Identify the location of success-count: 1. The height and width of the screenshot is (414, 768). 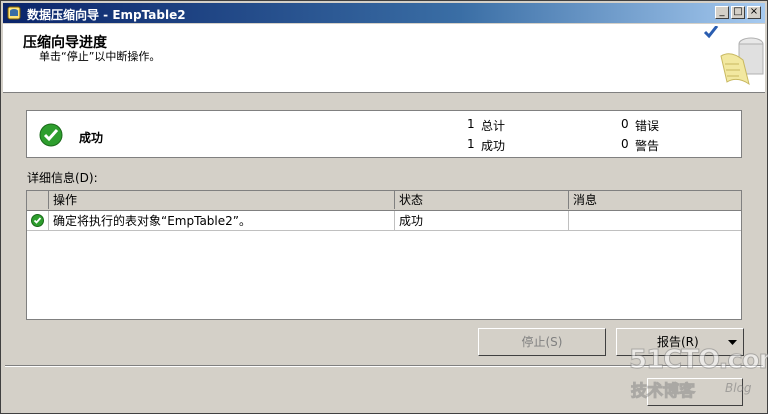
(471, 144).